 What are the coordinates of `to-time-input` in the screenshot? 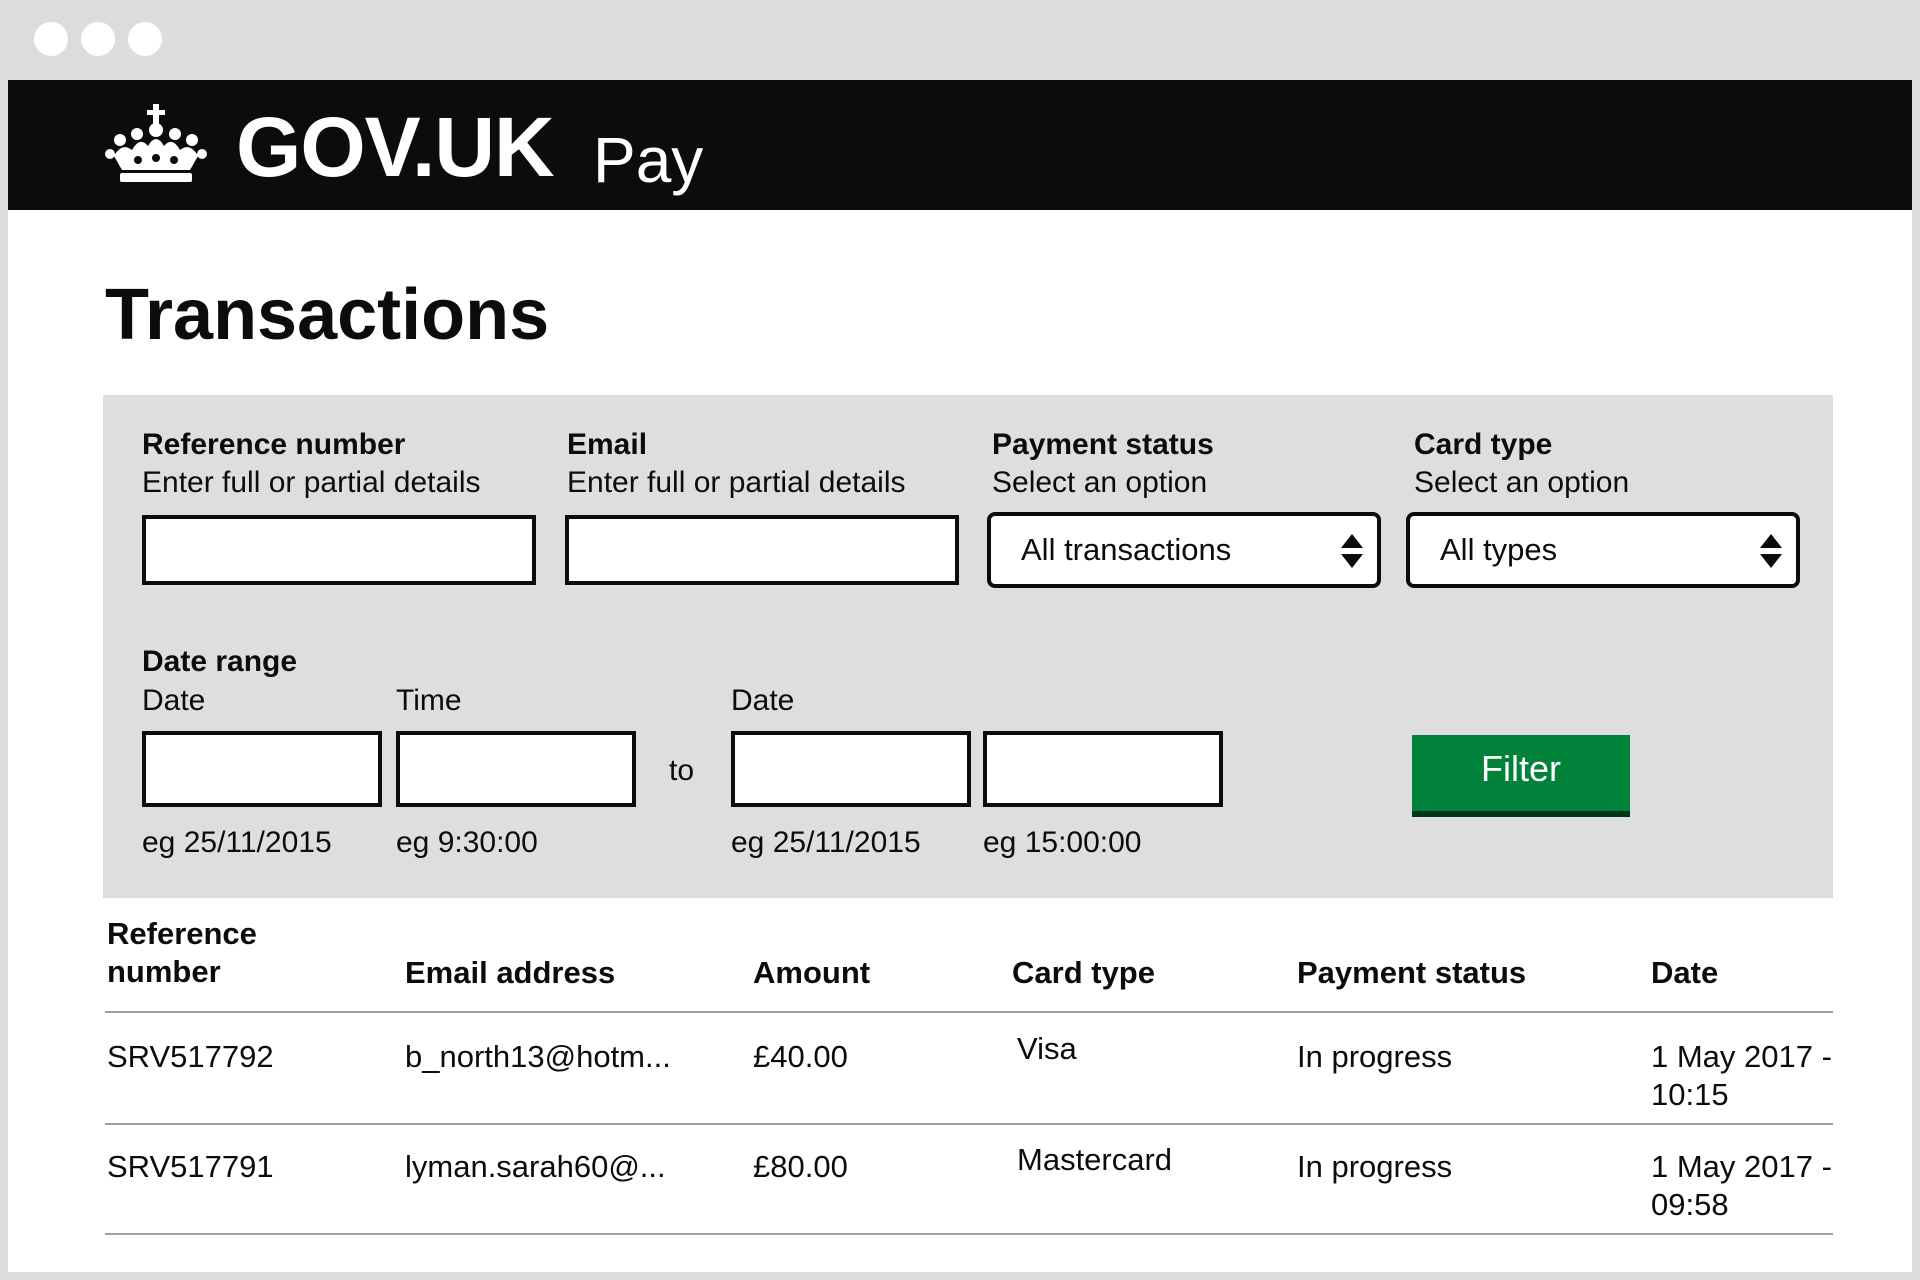 It's located at (1103, 769).